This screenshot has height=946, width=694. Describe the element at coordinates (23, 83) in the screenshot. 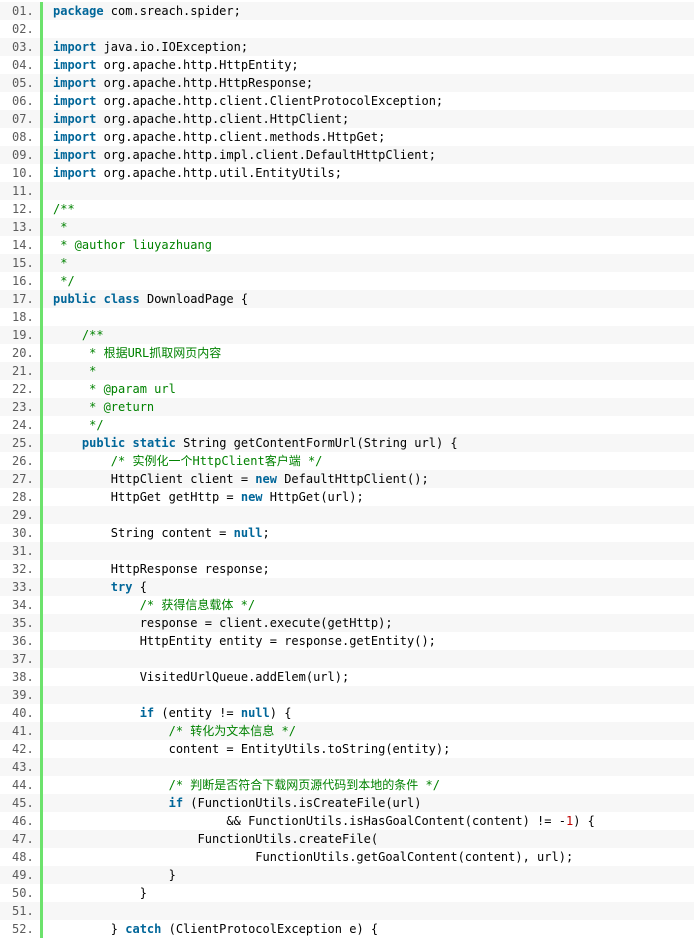

I see `line-number: 05.` at that location.